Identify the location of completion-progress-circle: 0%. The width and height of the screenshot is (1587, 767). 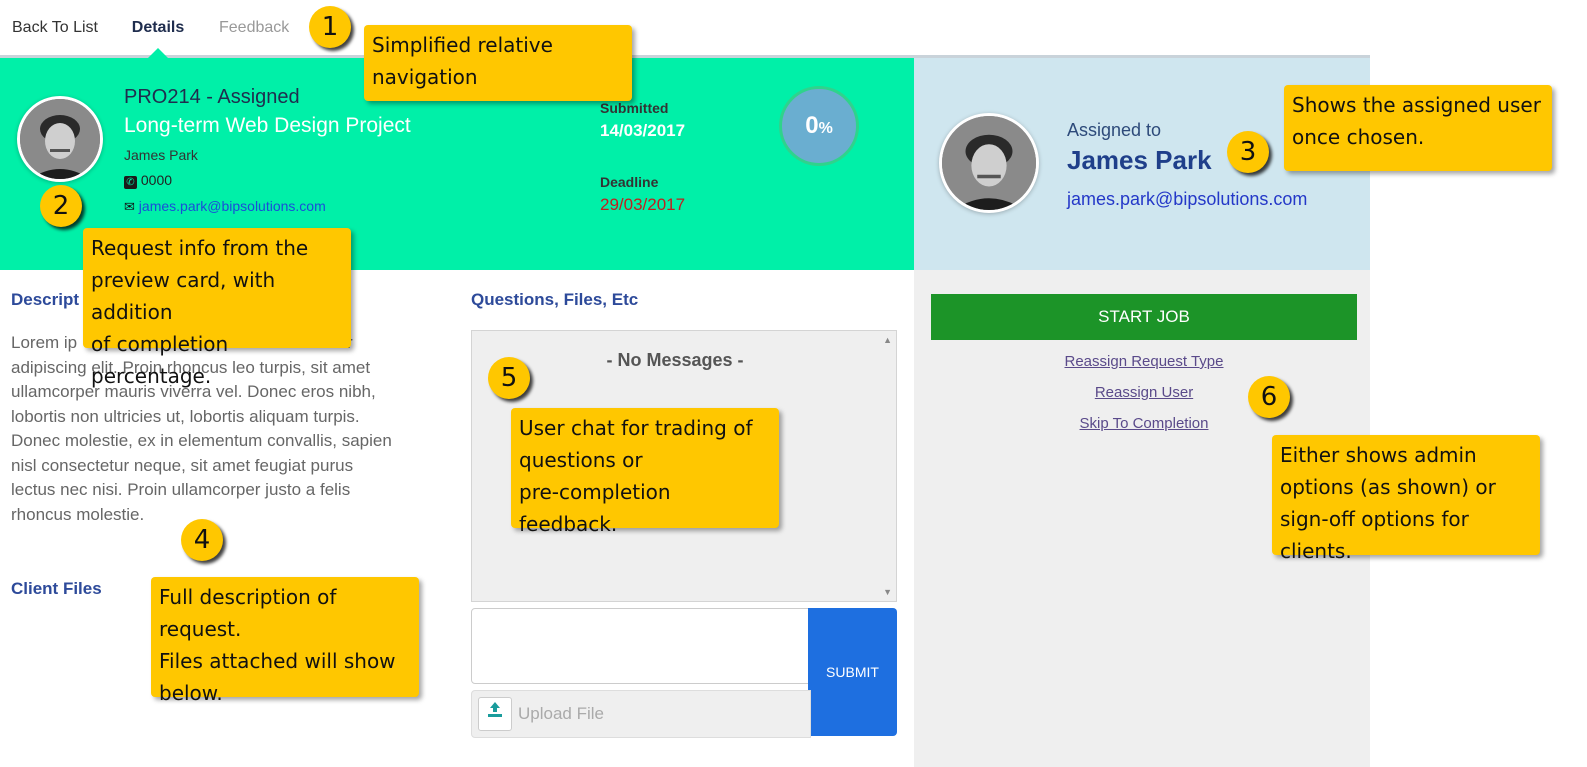
(819, 126).